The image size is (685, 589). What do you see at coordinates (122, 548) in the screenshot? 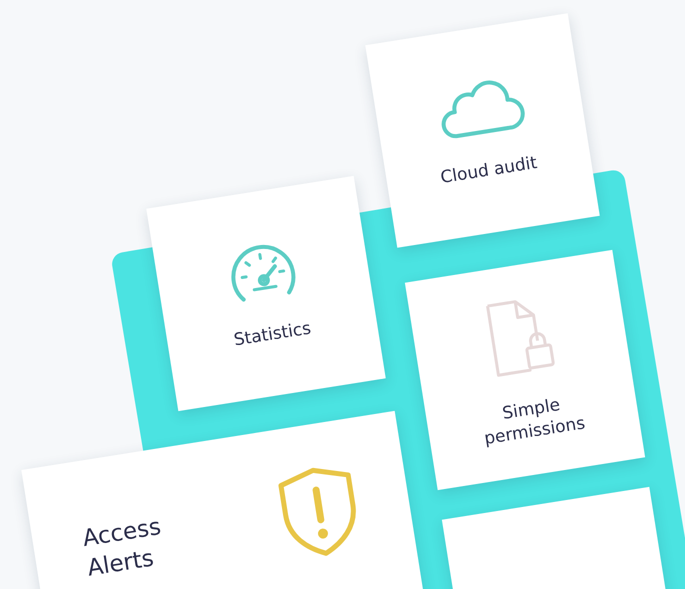
I see `card-label: Access Alerts` at bounding box center [122, 548].